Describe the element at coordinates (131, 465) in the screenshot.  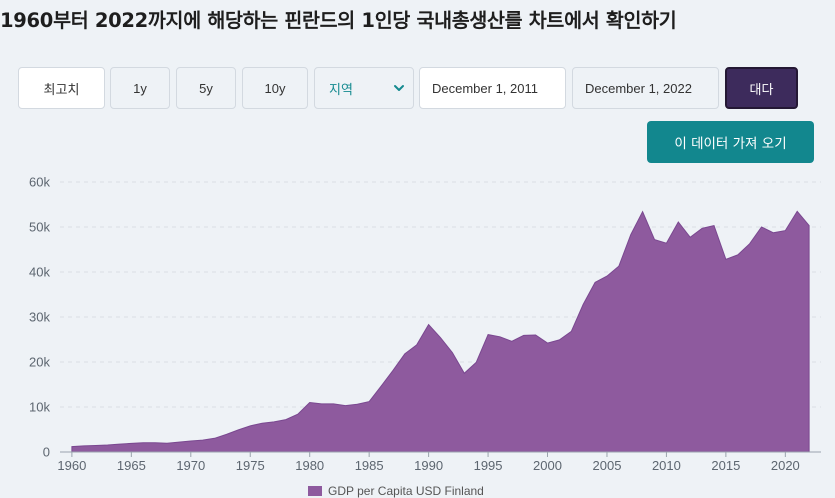
I see `x-tick-label: 1965` at that location.